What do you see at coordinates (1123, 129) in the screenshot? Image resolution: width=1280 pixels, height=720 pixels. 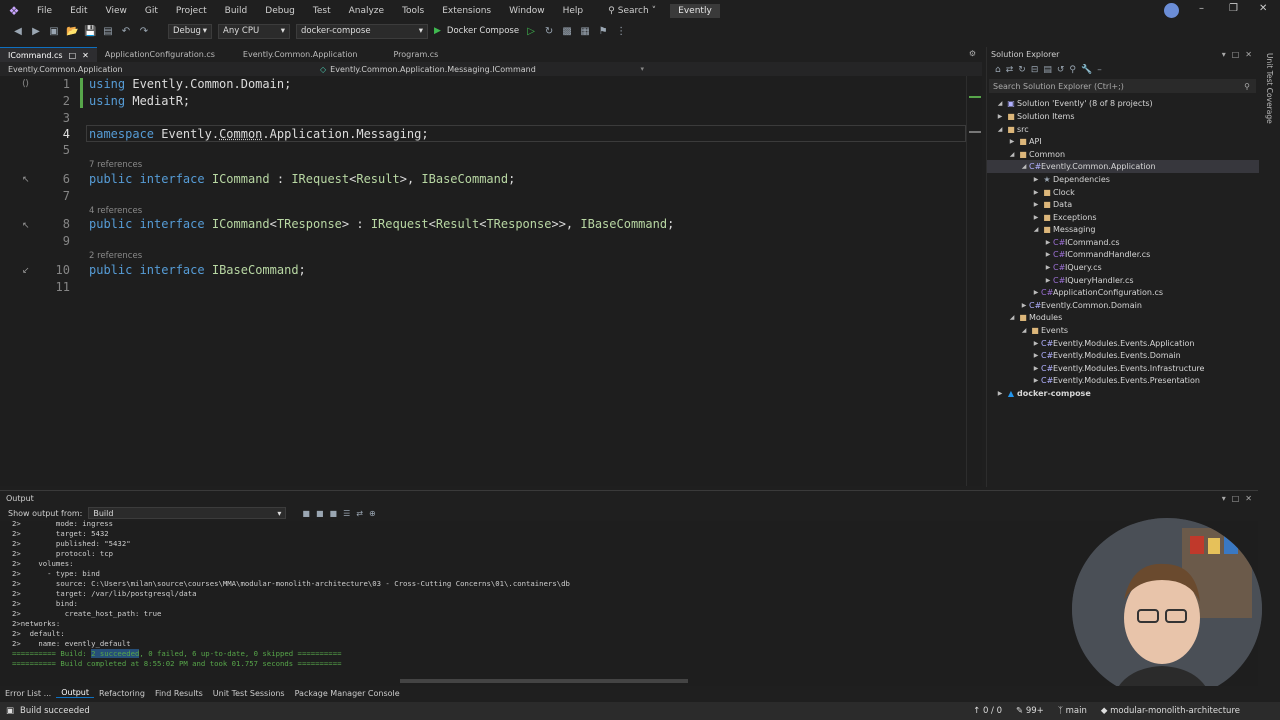 I see `tree-item-src: ◢ ■ src` at bounding box center [1123, 129].